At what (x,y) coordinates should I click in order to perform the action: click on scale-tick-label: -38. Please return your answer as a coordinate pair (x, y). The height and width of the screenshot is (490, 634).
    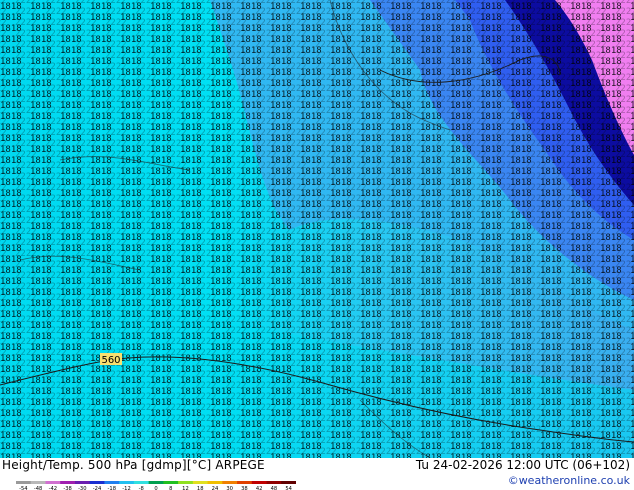
    Looking at the image, I should click on (67, 488).